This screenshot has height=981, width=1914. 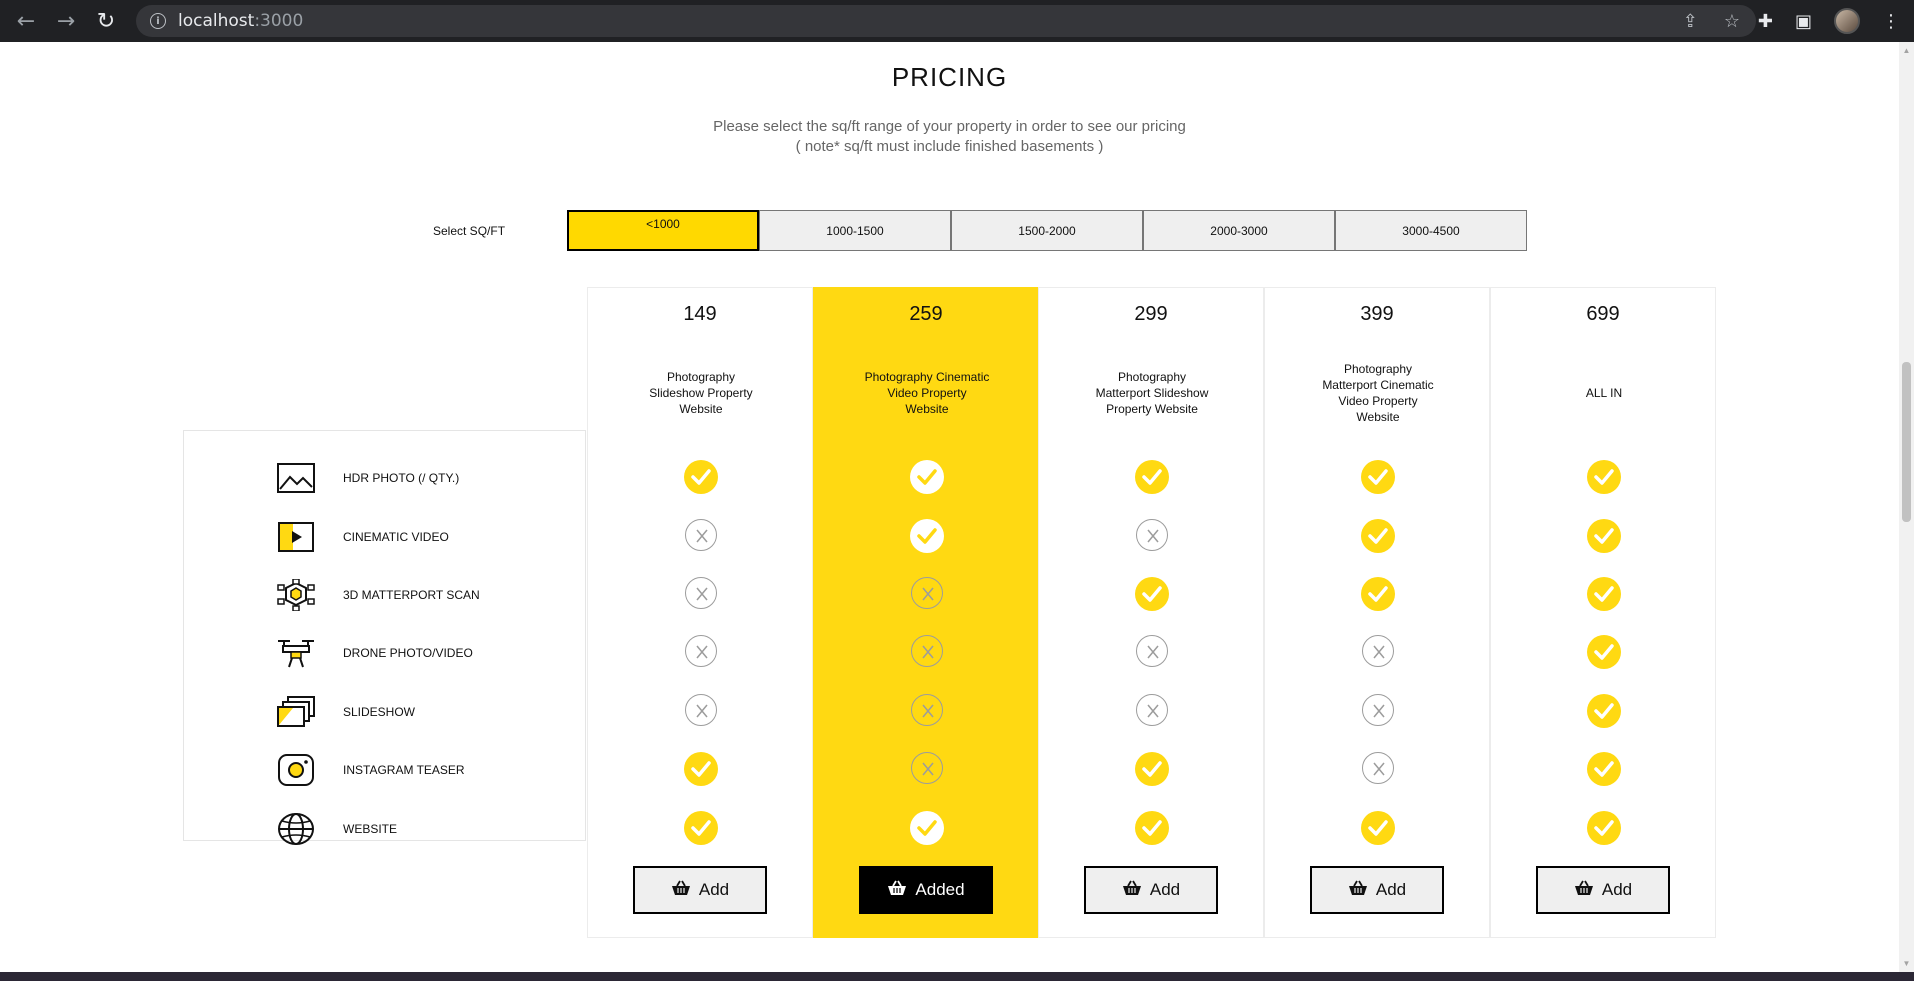 I want to click on url-text: localhost:3000, so click(x=241, y=21).